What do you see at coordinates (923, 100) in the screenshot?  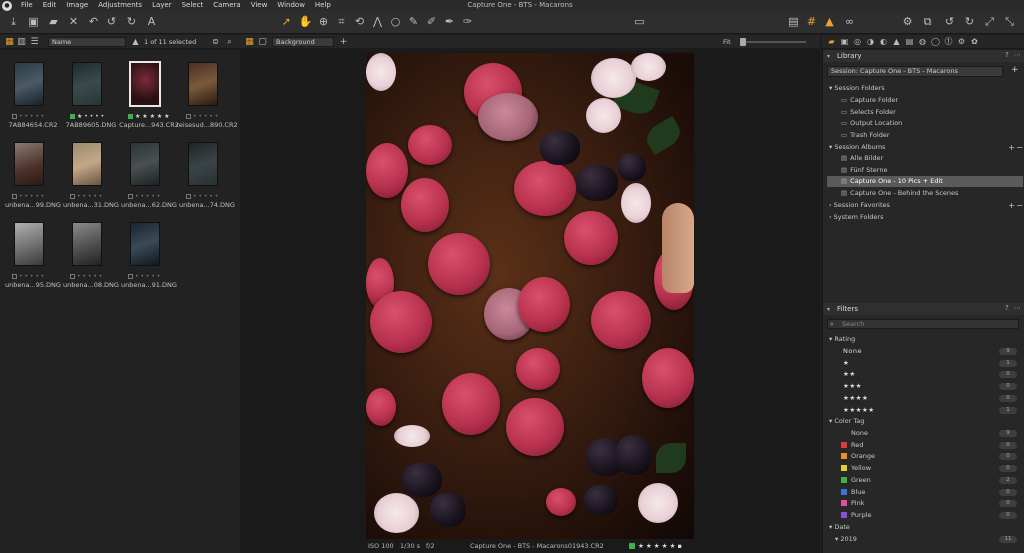 I see `folder-item: ▭ Capture Folder` at bounding box center [923, 100].